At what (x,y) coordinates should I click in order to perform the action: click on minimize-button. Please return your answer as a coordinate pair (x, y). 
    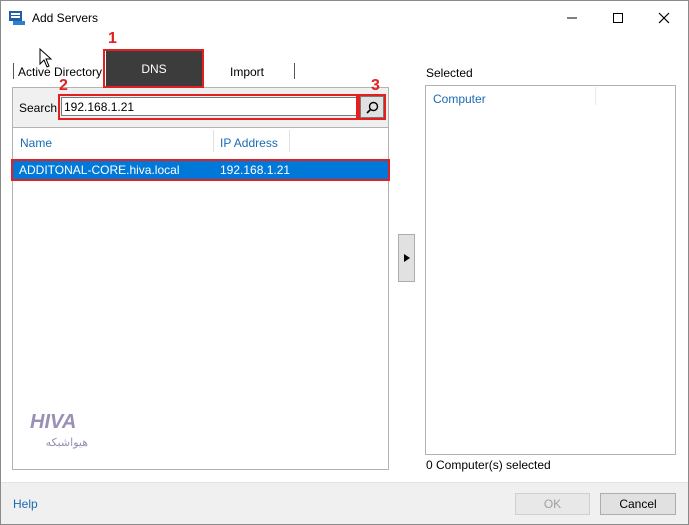
    Looking at the image, I should click on (572, 18).